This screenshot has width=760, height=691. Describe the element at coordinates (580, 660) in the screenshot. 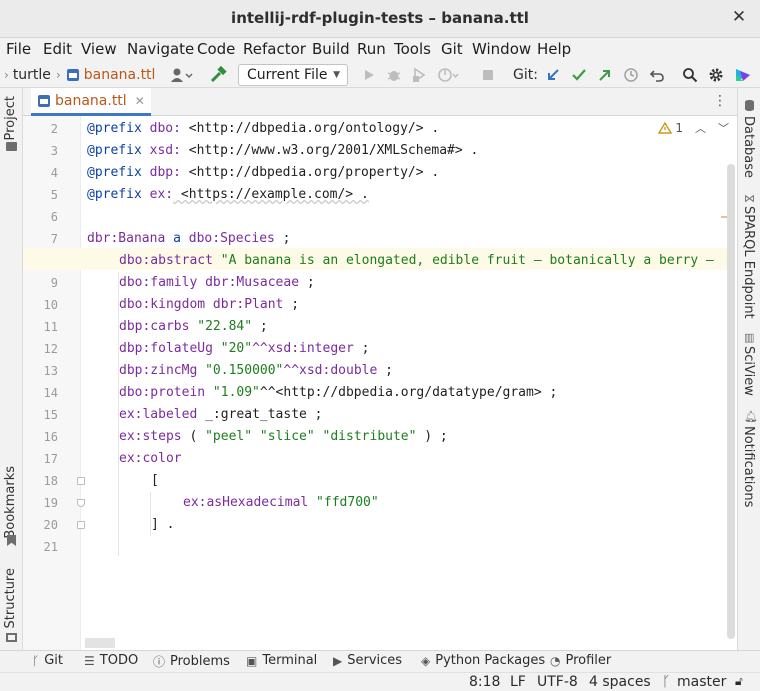

I see `profiler-tool-button: ◔ Profiler` at that location.